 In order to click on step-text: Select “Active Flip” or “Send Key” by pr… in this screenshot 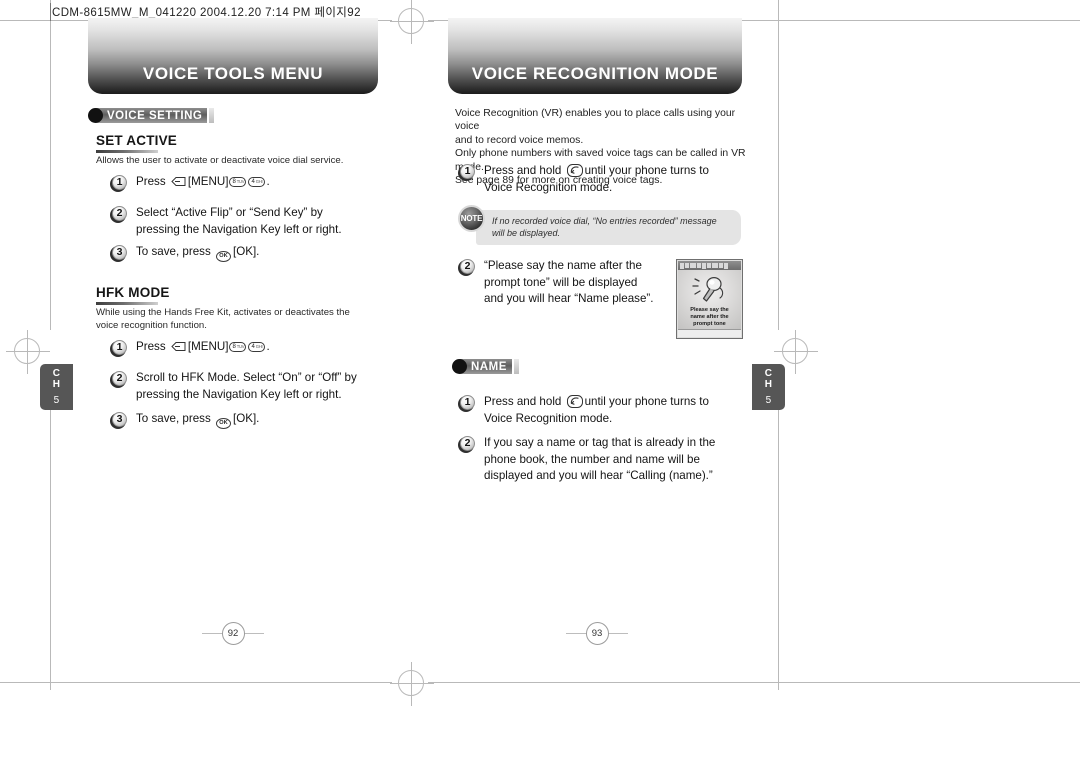, I will do `click(239, 221)`.